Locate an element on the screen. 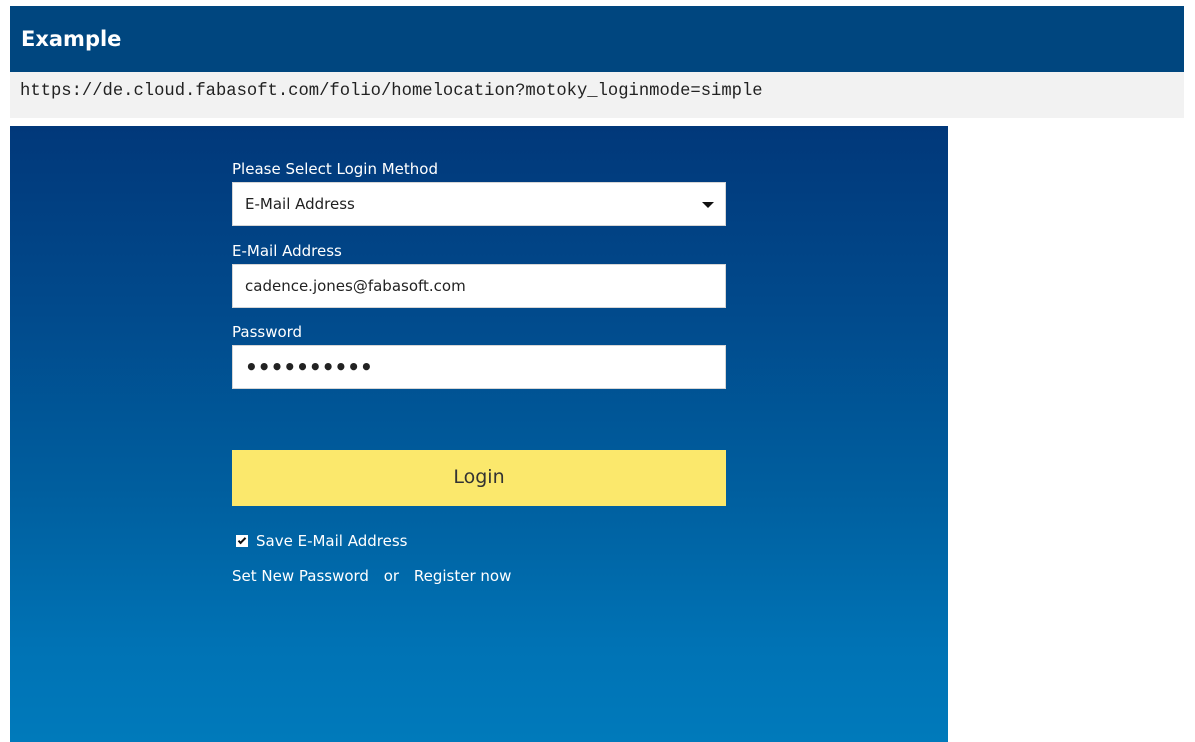 The height and width of the screenshot is (742, 1195). login-button: Login is located at coordinates (479, 478).